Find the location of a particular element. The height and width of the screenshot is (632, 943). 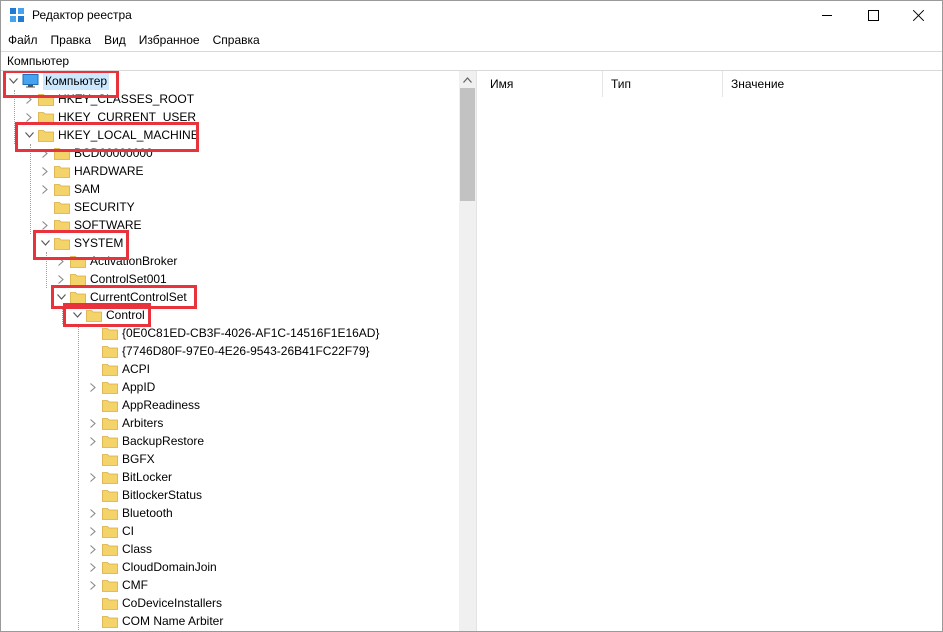

tree-node-security: SECURITY is located at coordinates (87, 207).